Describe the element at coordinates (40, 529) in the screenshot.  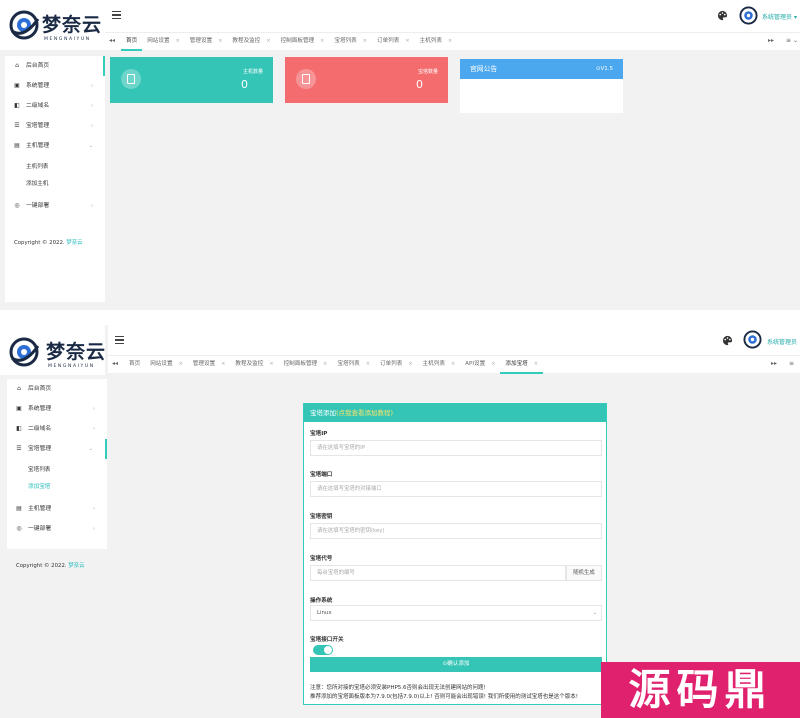
I see `sidebar-item-label: 一键部署` at that location.